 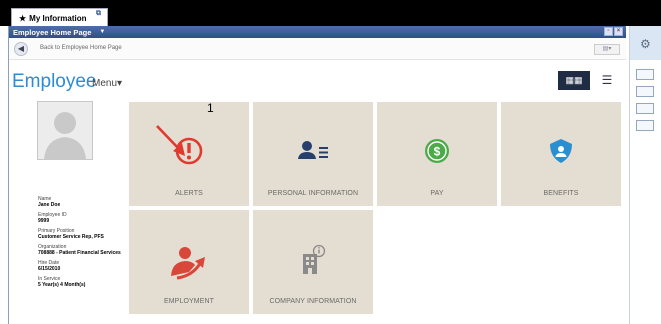 I want to click on tab-label: My Information, so click(x=58, y=18).